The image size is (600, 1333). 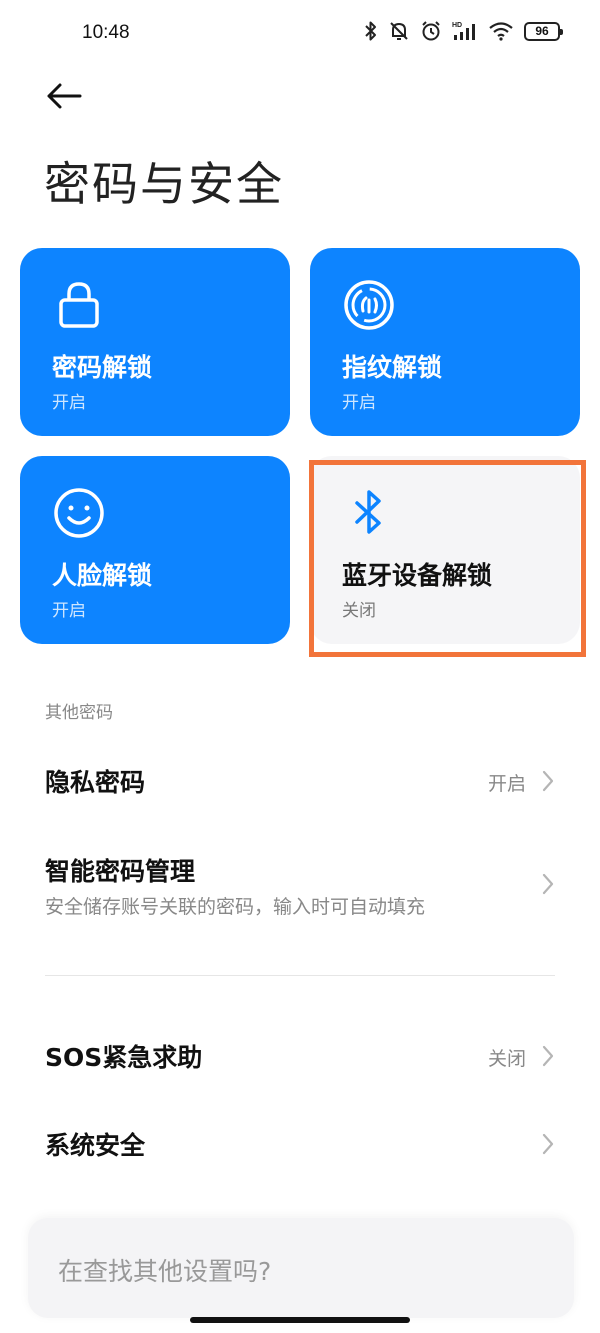 What do you see at coordinates (300, 888) in the screenshot?
I see `row-smart-password-manager: 智能密码管理 安全储存账号关联的密码，输入时可自动填充` at bounding box center [300, 888].